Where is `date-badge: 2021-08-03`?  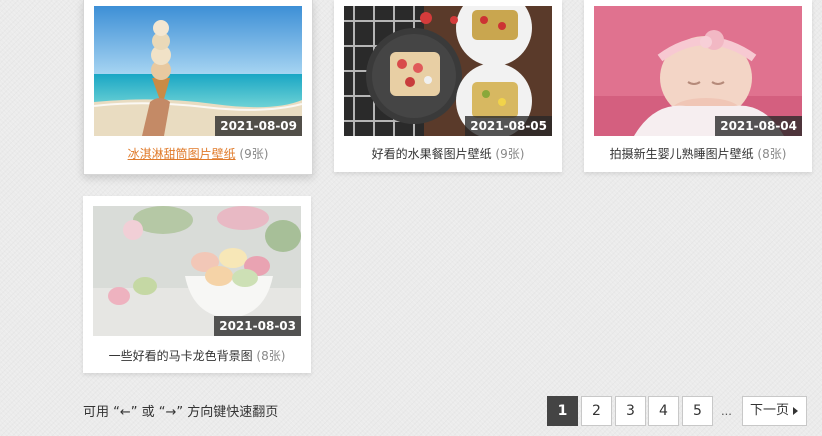
date-badge: 2021-08-03 is located at coordinates (257, 326).